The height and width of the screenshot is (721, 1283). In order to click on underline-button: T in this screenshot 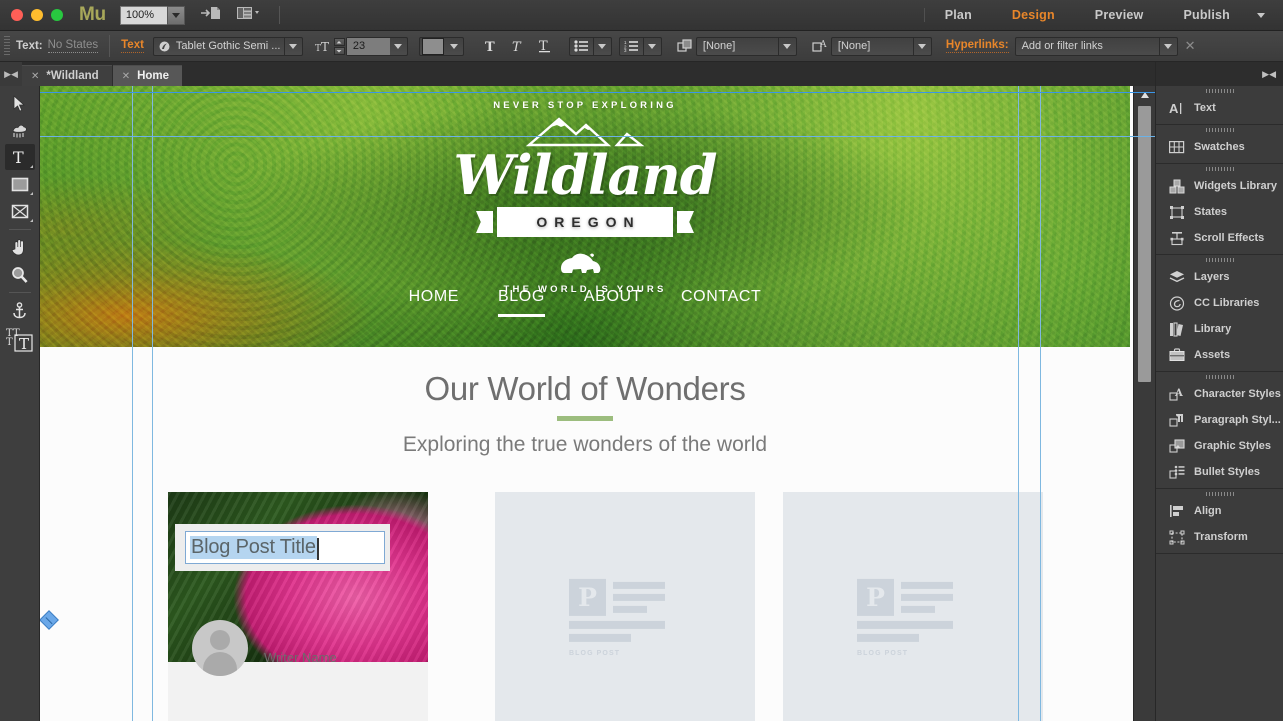, I will do `click(545, 46)`.